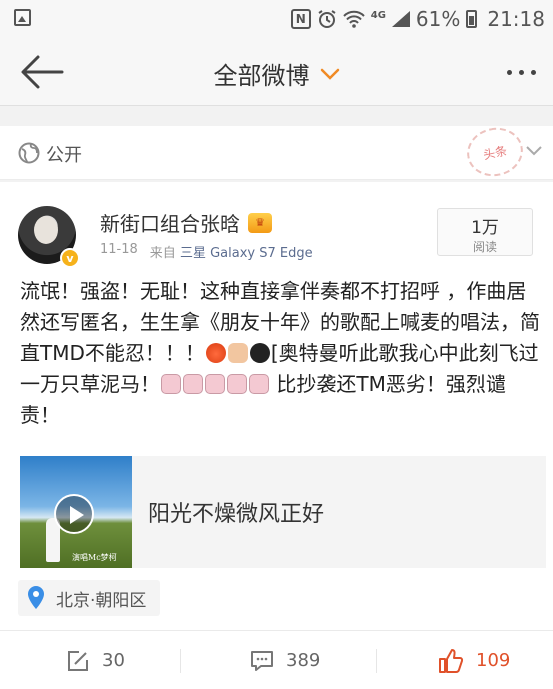  Describe the element at coordinates (170, 222) in the screenshot. I see `author-name: 新街口组合张晗` at that location.